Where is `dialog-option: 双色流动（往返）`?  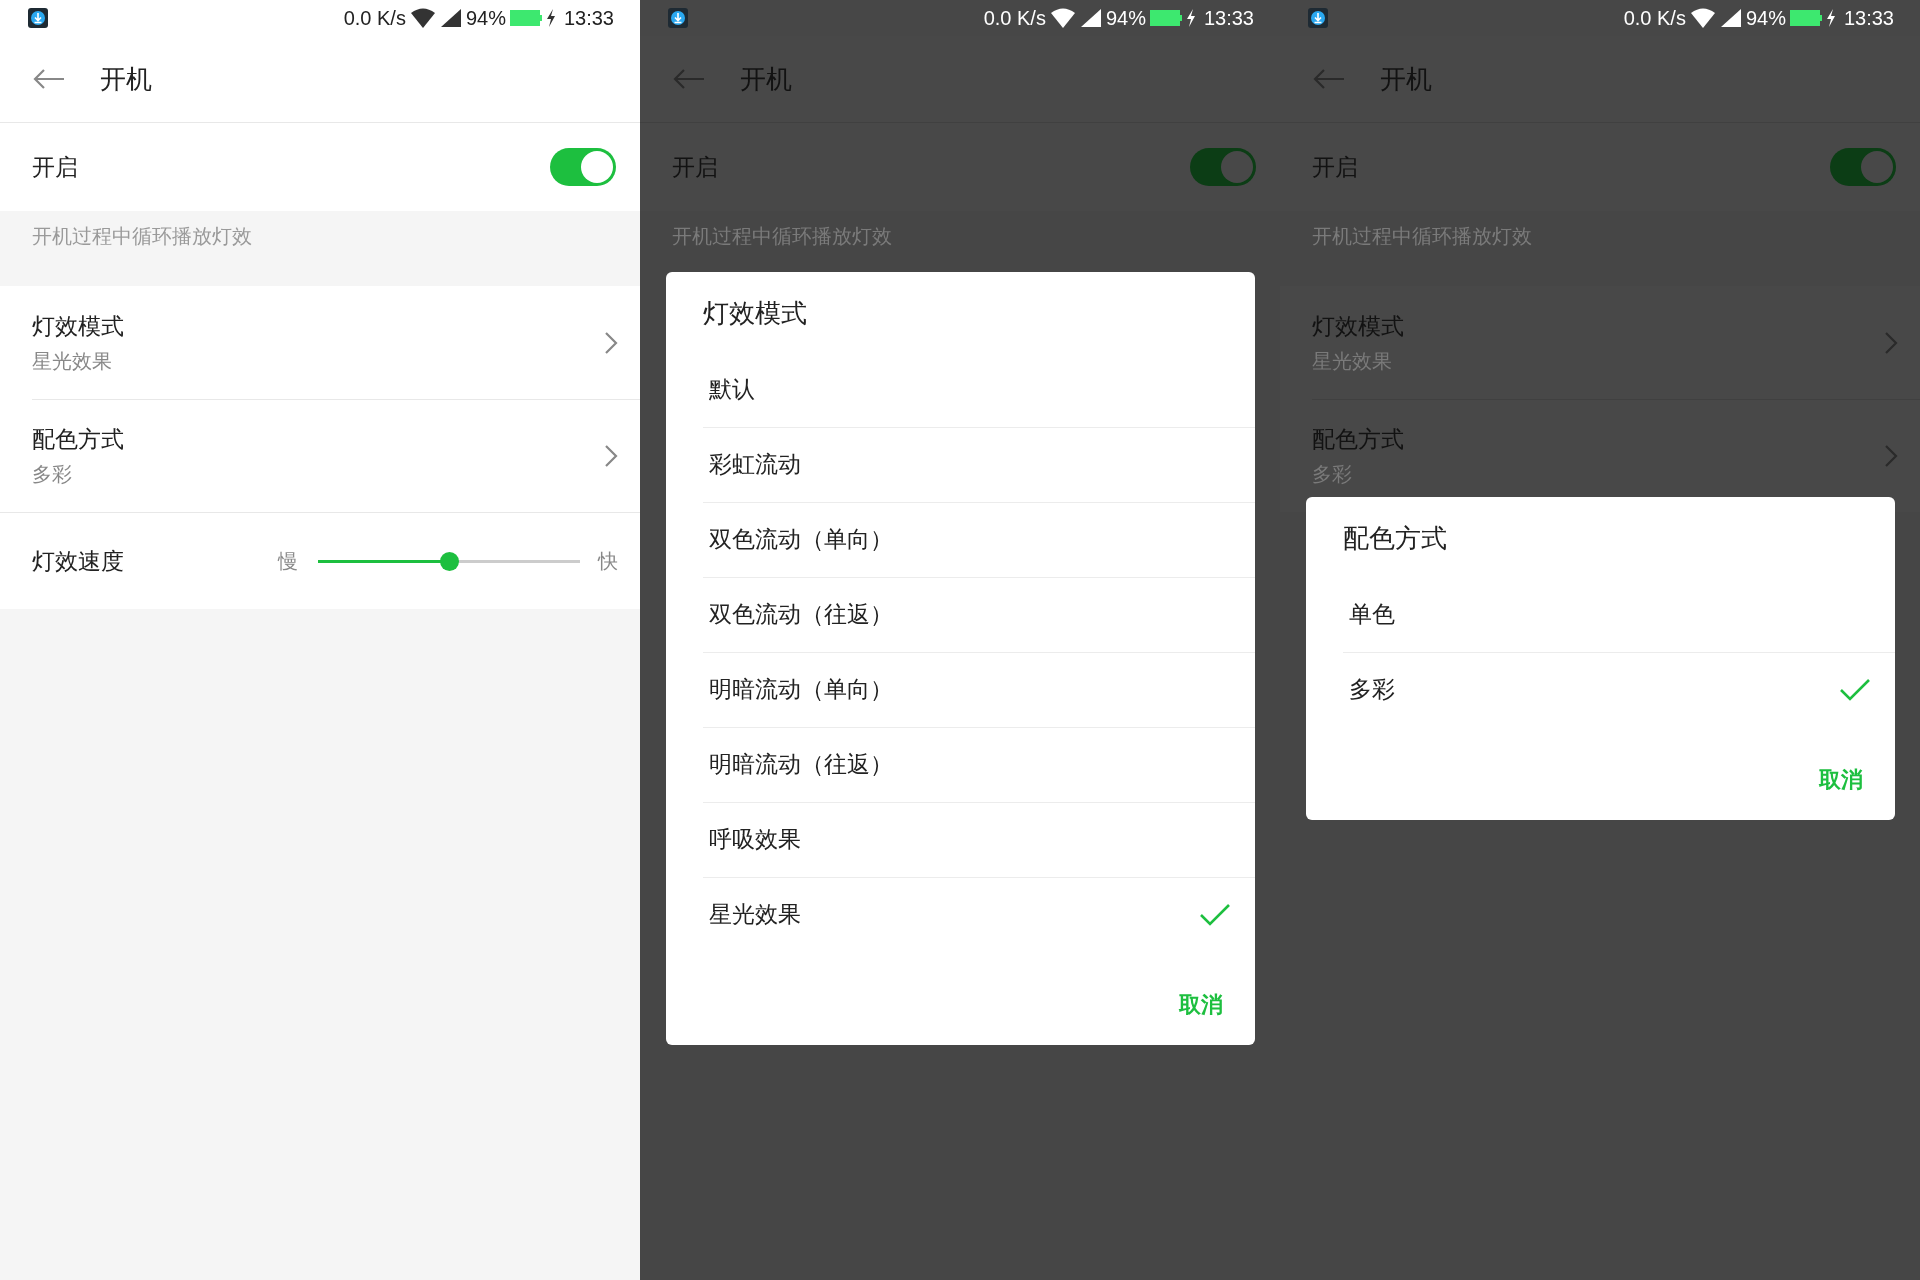
dialog-option: 双色流动（往返） is located at coordinates (978, 614).